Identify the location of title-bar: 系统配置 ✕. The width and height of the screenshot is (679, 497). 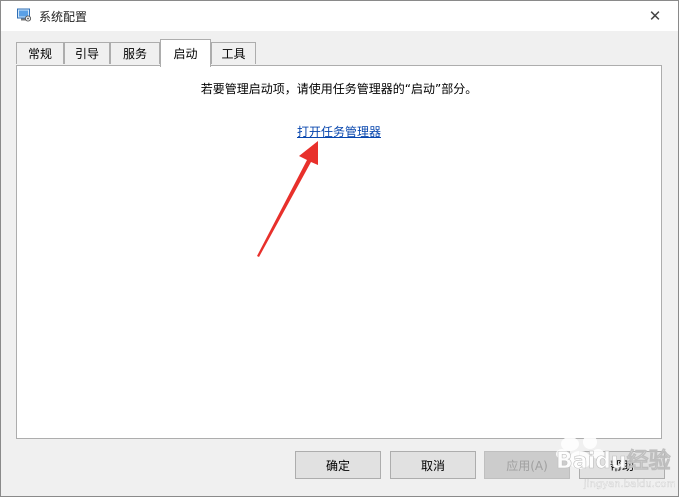
(339, 16).